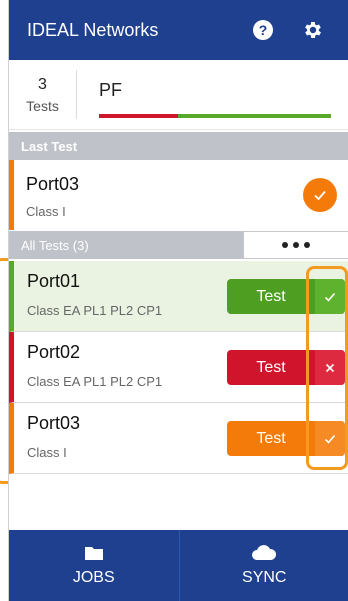 The height and width of the screenshot is (601, 348). I want to click on bottom-nav: JOBS SYNC, so click(178, 565).